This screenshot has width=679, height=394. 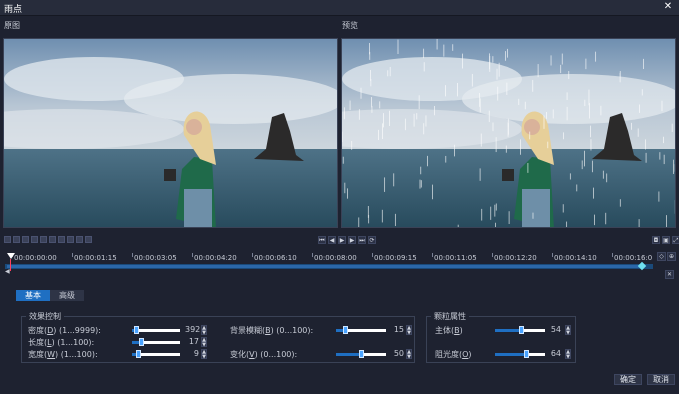 I want to click on variation-label: 变化(V) (0...100):, so click(x=264, y=354).